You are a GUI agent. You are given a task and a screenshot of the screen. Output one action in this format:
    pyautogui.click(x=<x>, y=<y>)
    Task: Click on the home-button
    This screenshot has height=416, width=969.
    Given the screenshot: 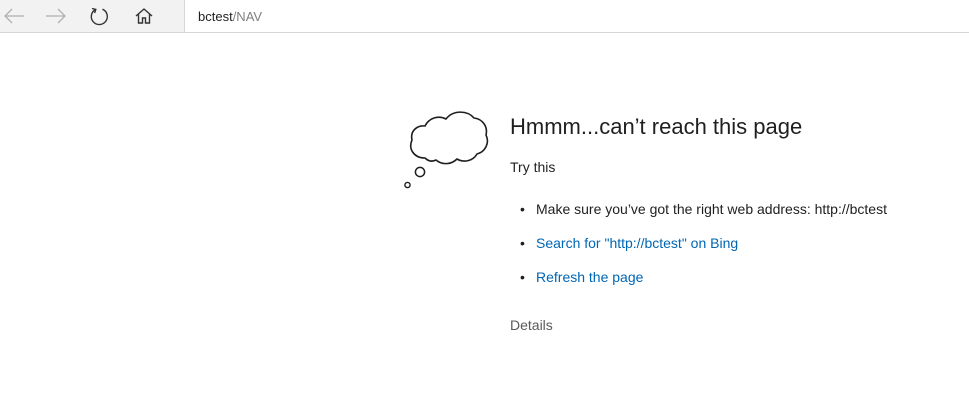 What is the action you would take?
    pyautogui.click(x=144, y=16)
    